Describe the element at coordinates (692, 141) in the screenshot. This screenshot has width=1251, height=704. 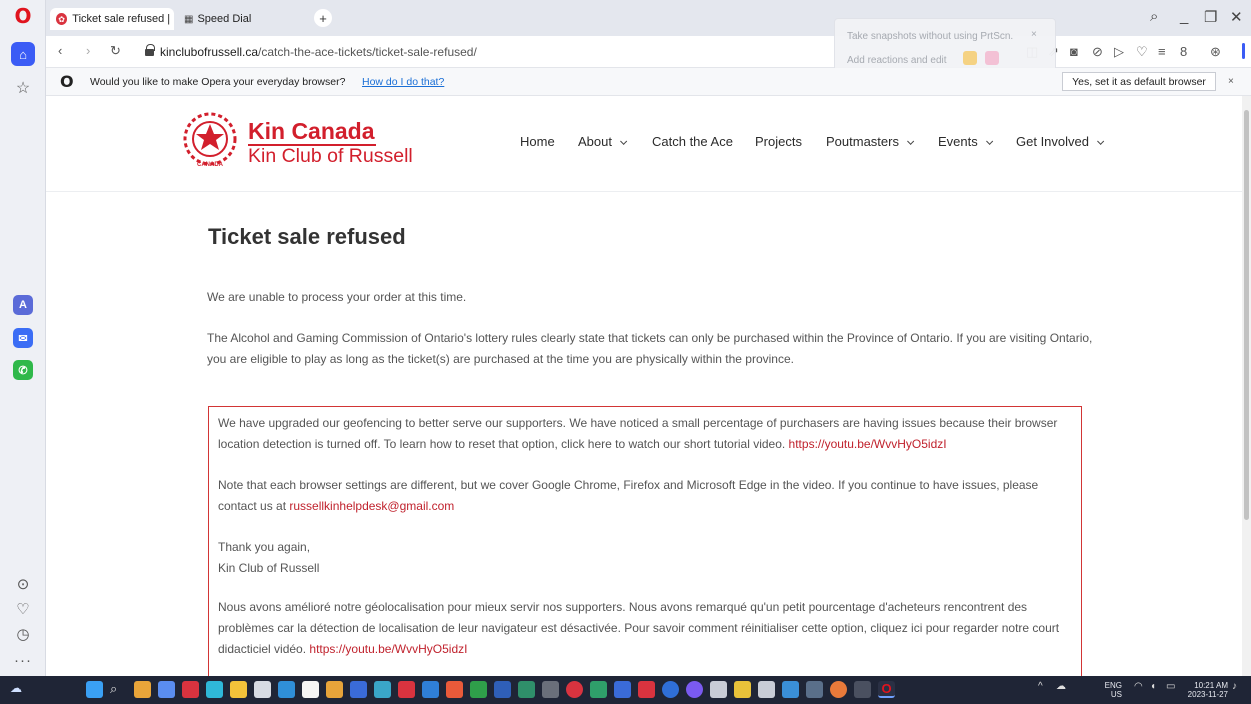
I see `nav-catch-the-ace: Catch the Ace` at that location.